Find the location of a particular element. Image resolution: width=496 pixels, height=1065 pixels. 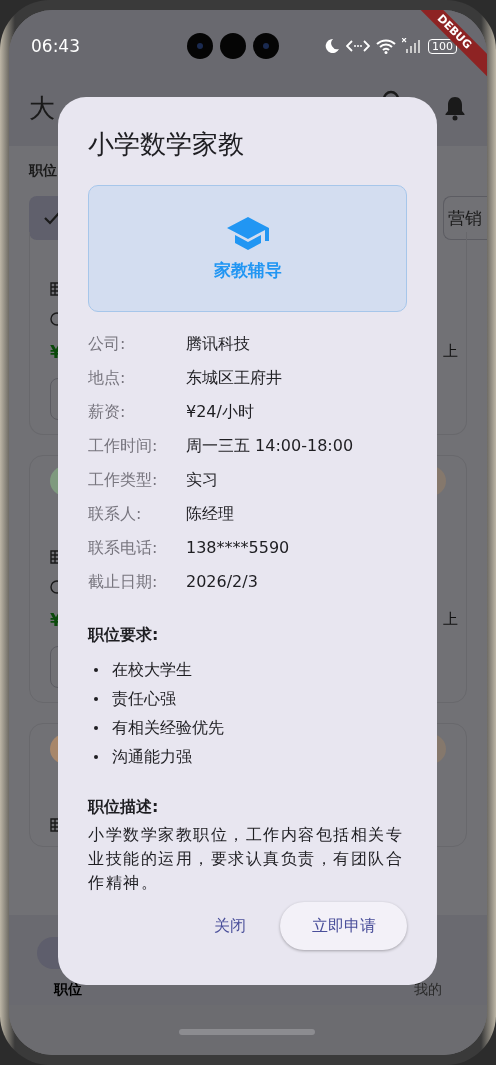

field-label: 工作时间: is located at coordinates (123, 446).